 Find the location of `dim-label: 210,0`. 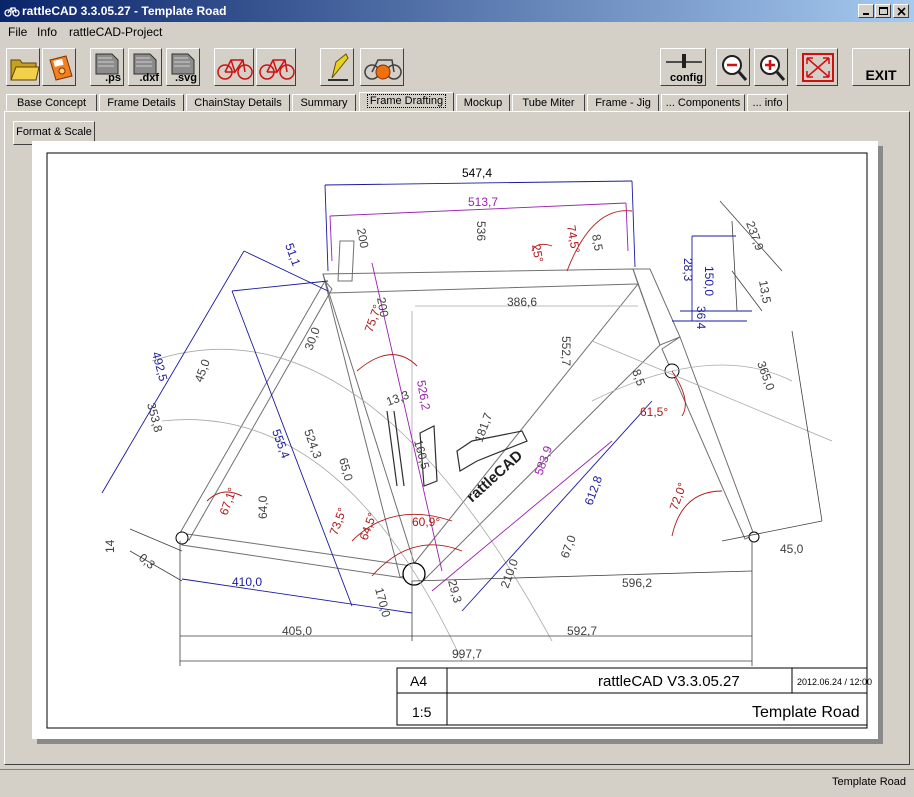

dim-label: 210,0 is located at coordinates (510, 573).